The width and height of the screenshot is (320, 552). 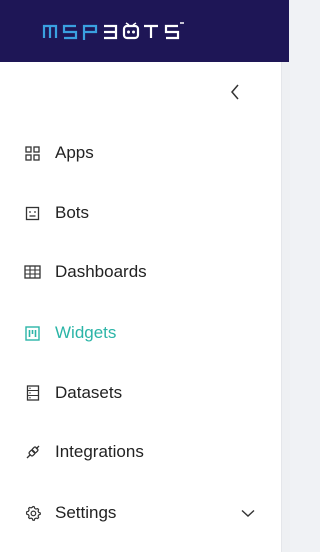 I want to click on sidebar-item-label: Dashboards, so click(x=101, y=271).